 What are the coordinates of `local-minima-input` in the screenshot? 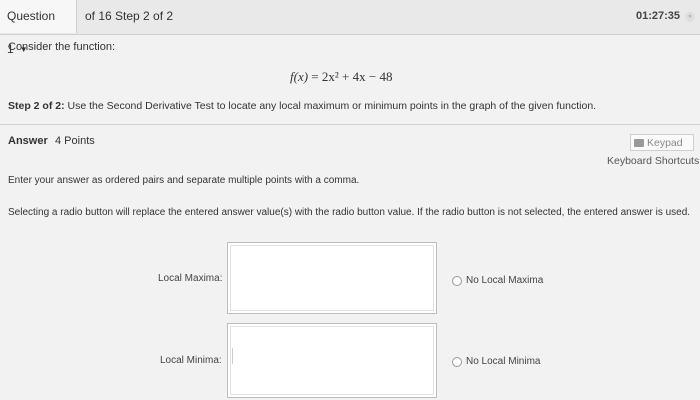 It's located at (332, 360).